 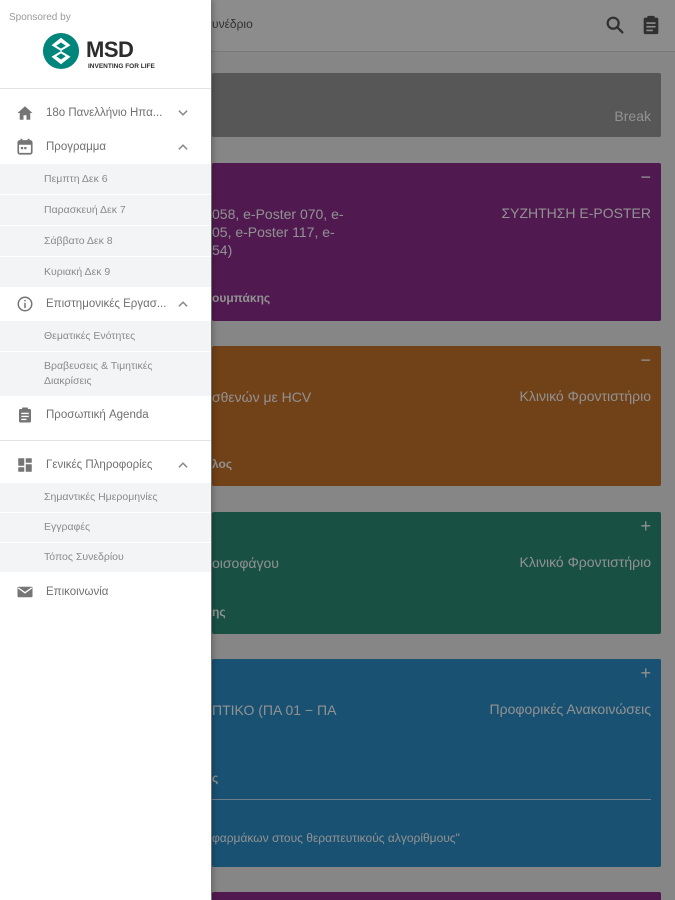 What do you see at coordinates (76, 147) in the screenshot?
I see `drawer-item-label: Προγραμμα` at bounding box center [76, 147].